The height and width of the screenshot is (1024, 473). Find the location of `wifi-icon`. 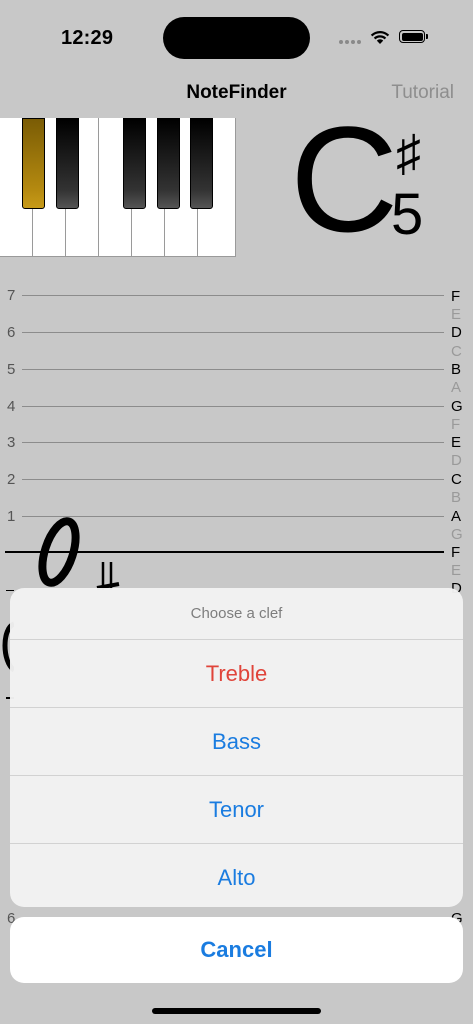

wifi-icon is located at coordinates (380, 37).